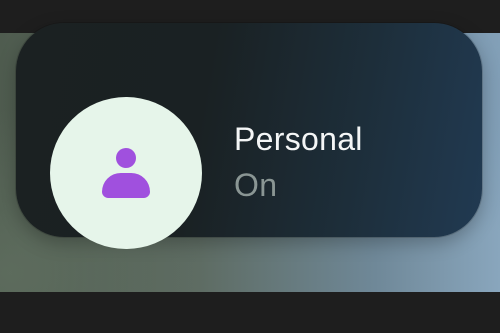 This screenshot has width=500, height=333. Describe the element at coordinates (298, 139) in the screenshot. I see `focus-mode-title: Personal` at that location.